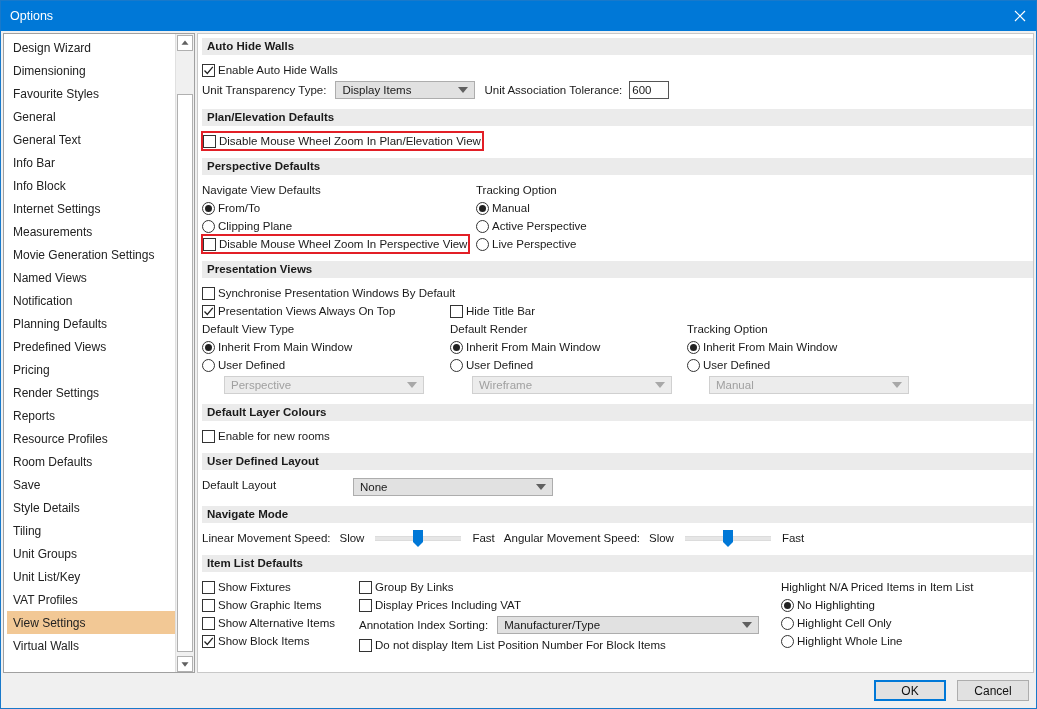  What do you see at coordinates (91, 346) in the screenshot?
I see `sidebar-item: Predefined Views` at bounding box center [91, 346].